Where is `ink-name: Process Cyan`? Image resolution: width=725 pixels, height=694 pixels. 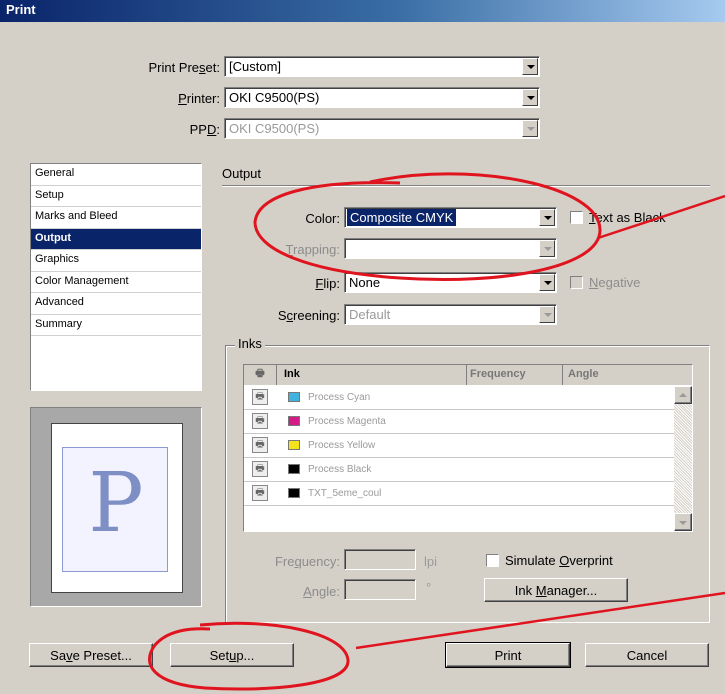 ink-name: Process Cyan is located at coordinates (339, 397).